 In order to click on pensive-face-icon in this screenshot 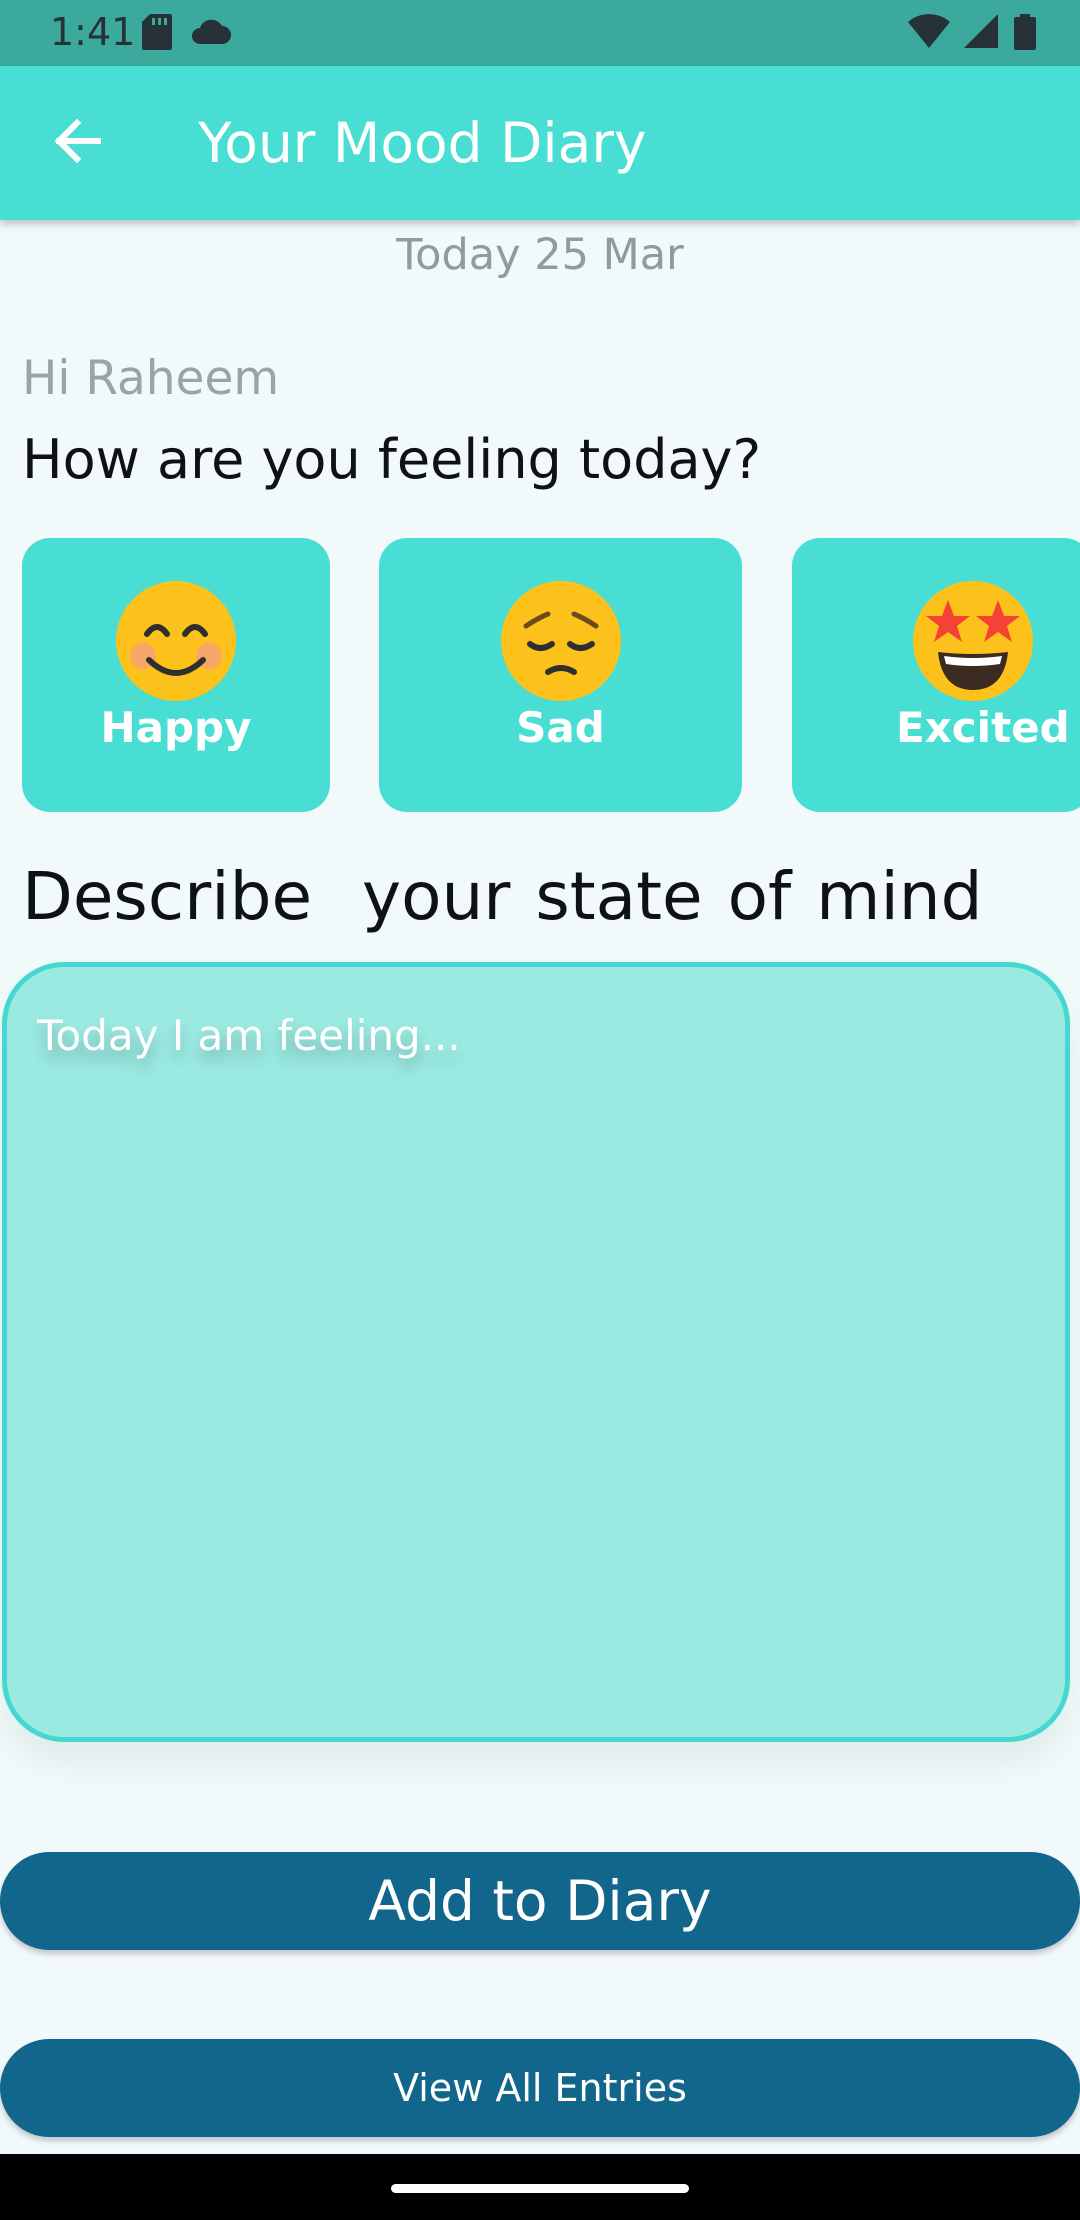, I will do `click(560, 641)`.